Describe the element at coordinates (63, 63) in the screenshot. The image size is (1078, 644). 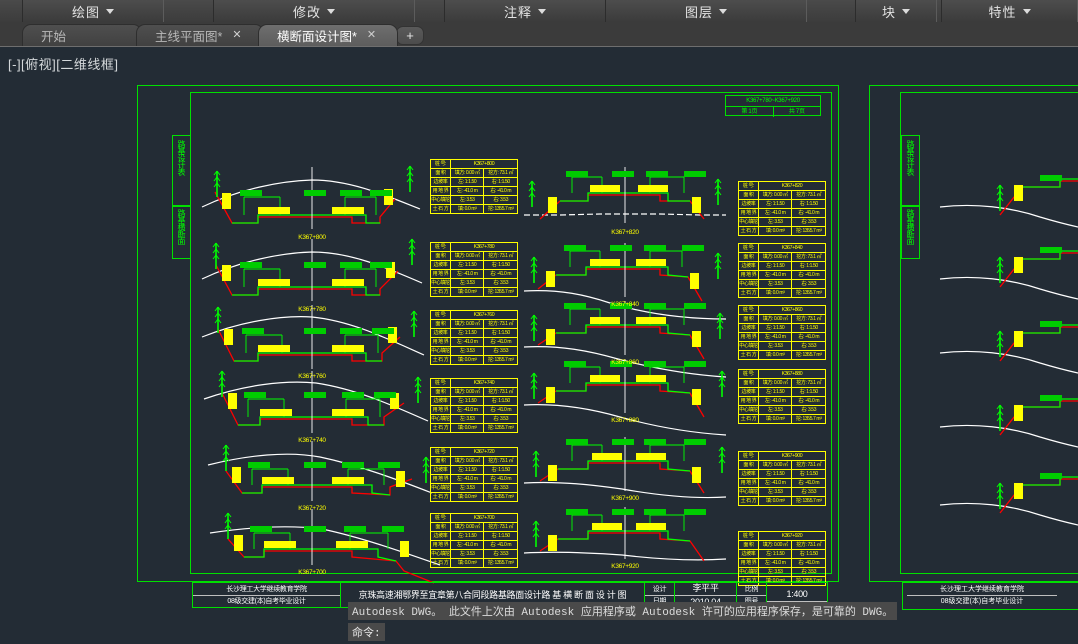
I see `viewport-label: [-][俯视][二维线框]` at that location.